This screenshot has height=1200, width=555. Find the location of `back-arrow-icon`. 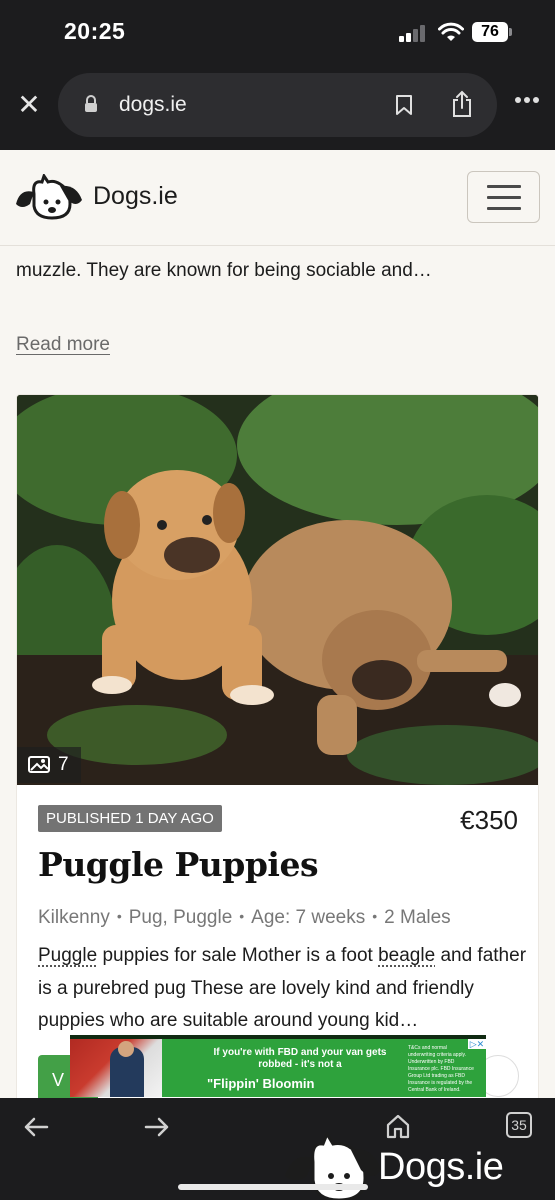

back-arrow-icon is located at coordinates (36, 1127).